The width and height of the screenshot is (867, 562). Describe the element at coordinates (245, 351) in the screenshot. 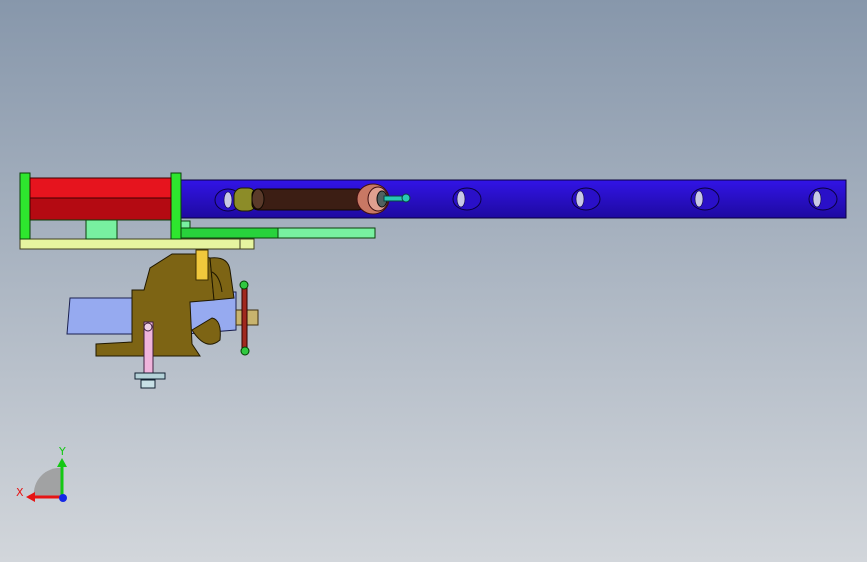

I see `vise-handle-knob-bottom` at that location.